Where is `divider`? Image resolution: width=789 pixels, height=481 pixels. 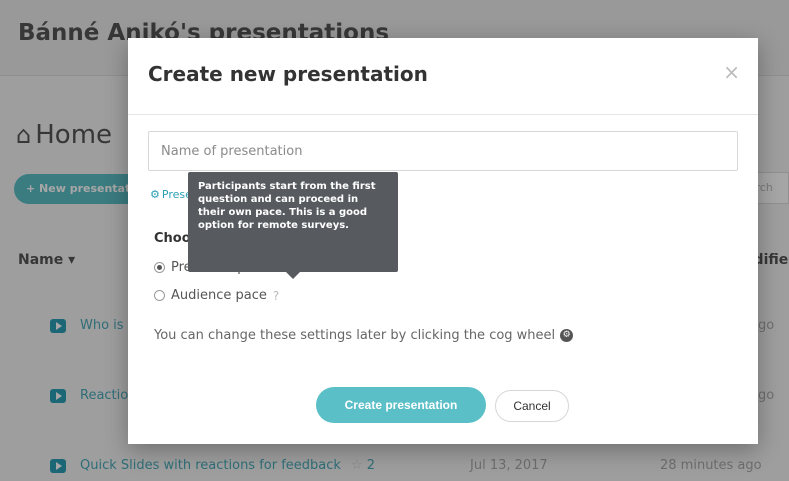 divider is located at coordinates (443, 114).